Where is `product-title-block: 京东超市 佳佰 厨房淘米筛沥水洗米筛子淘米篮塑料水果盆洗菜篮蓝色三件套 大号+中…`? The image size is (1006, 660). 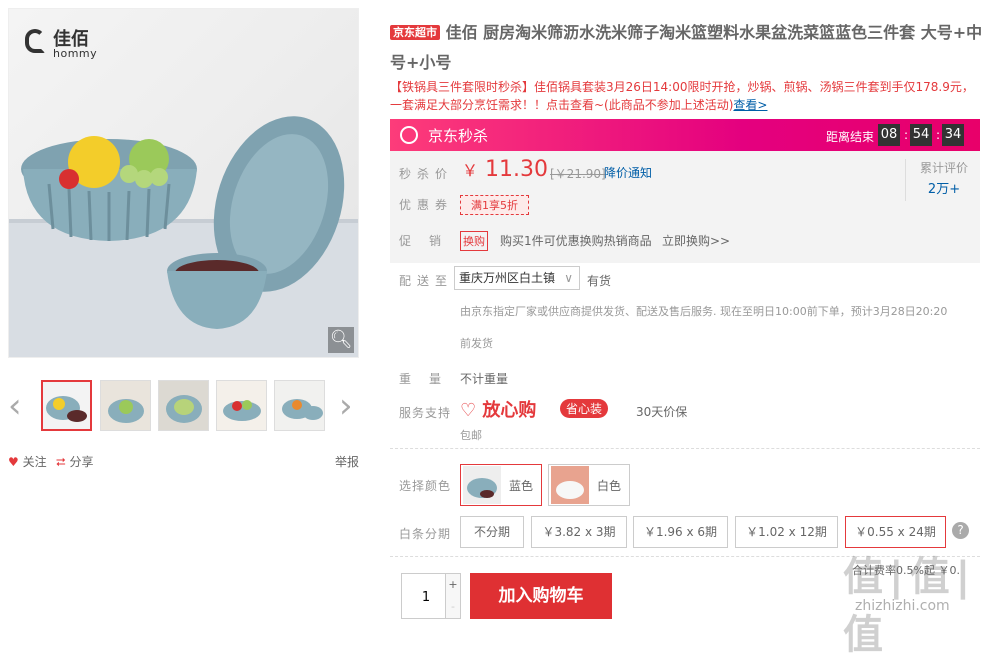
product-title-block: 京东超市 佳佰 厨房淘米筛沥水洗米筛子淘米篮塑料水果盆洗菜篮蓝色三件套 大号+中… is located at coordinates (687, 48).